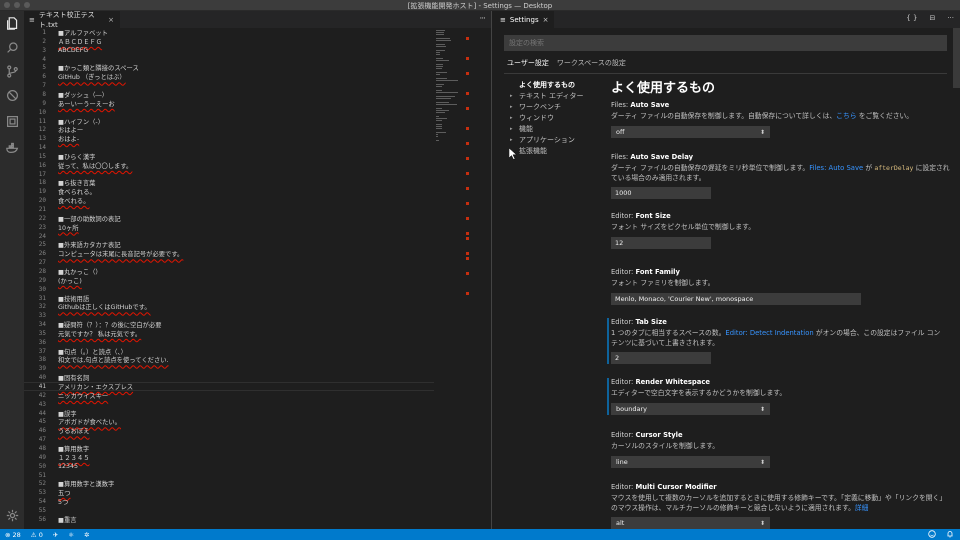  Describe the element at coordinates (956, 58) in the screenshot. I see `settings-scrollbar` at that location.